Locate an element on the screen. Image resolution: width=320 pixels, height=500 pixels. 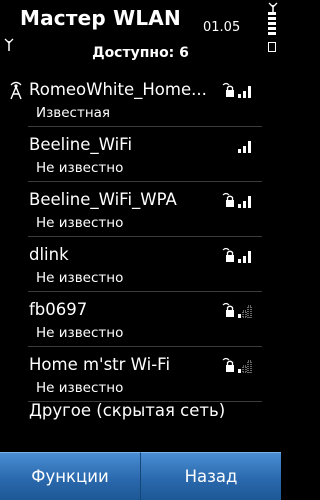
wlan-network-item: Beeline_WiFi_WPA Не известно is located at coordinates (131, 209).